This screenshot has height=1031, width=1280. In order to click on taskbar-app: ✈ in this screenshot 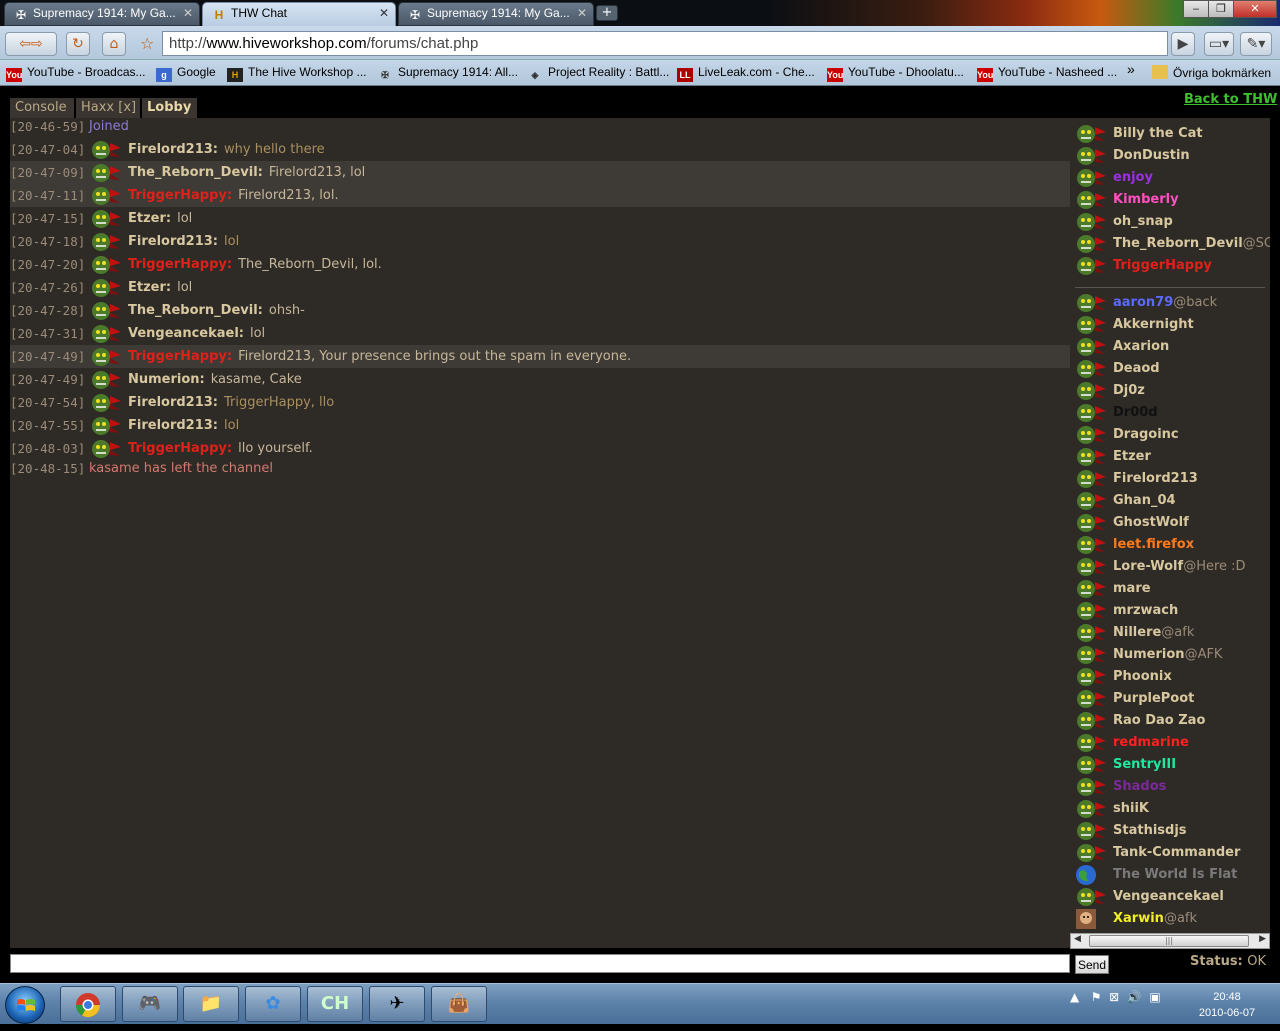, I will do `click(397, 1004)`.